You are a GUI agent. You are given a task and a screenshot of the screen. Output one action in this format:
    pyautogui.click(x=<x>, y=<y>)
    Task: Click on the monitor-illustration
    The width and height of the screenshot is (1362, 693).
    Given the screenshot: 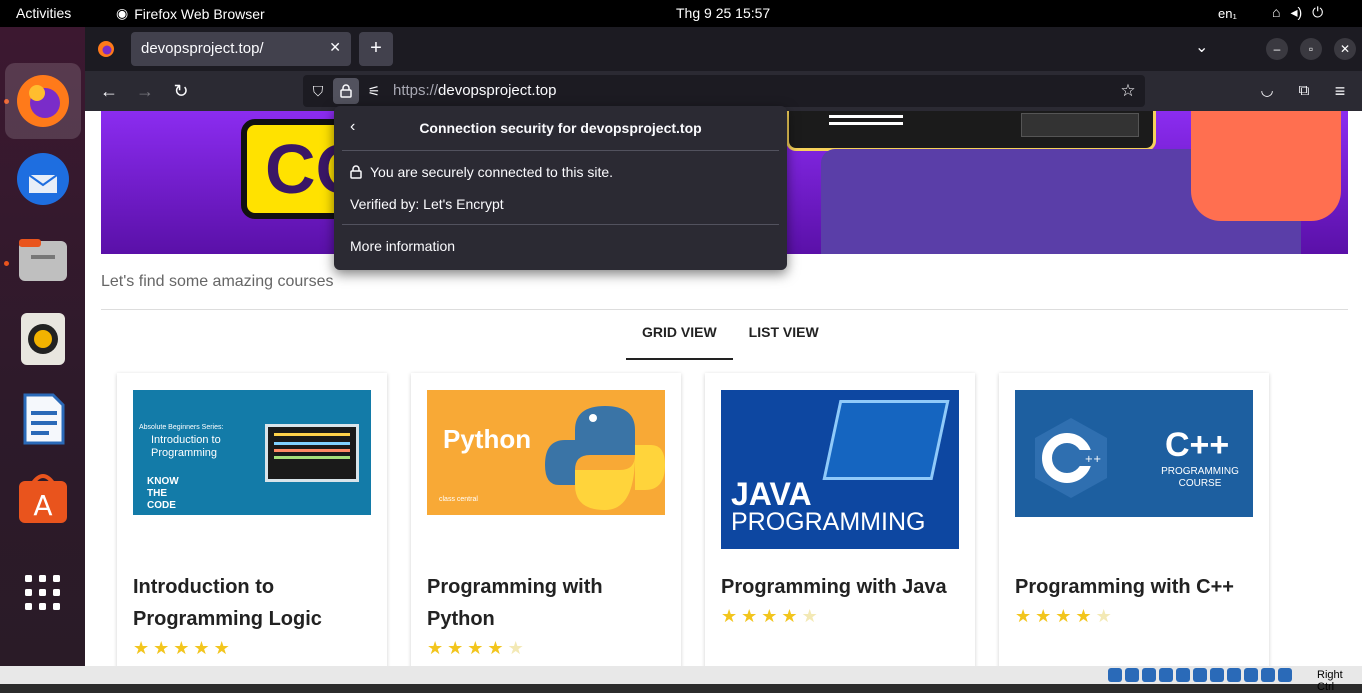 What is the action you would take?
    pyautogui.click(x=312, y=453)
    